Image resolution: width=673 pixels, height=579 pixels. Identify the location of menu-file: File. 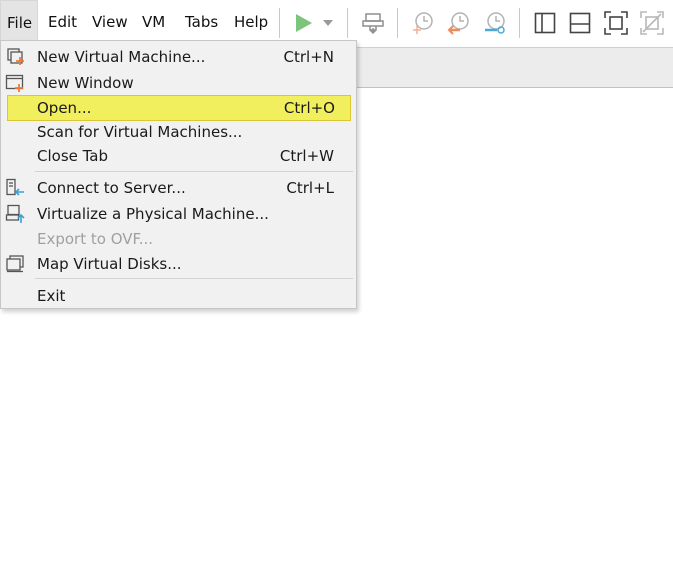
(19, 20).